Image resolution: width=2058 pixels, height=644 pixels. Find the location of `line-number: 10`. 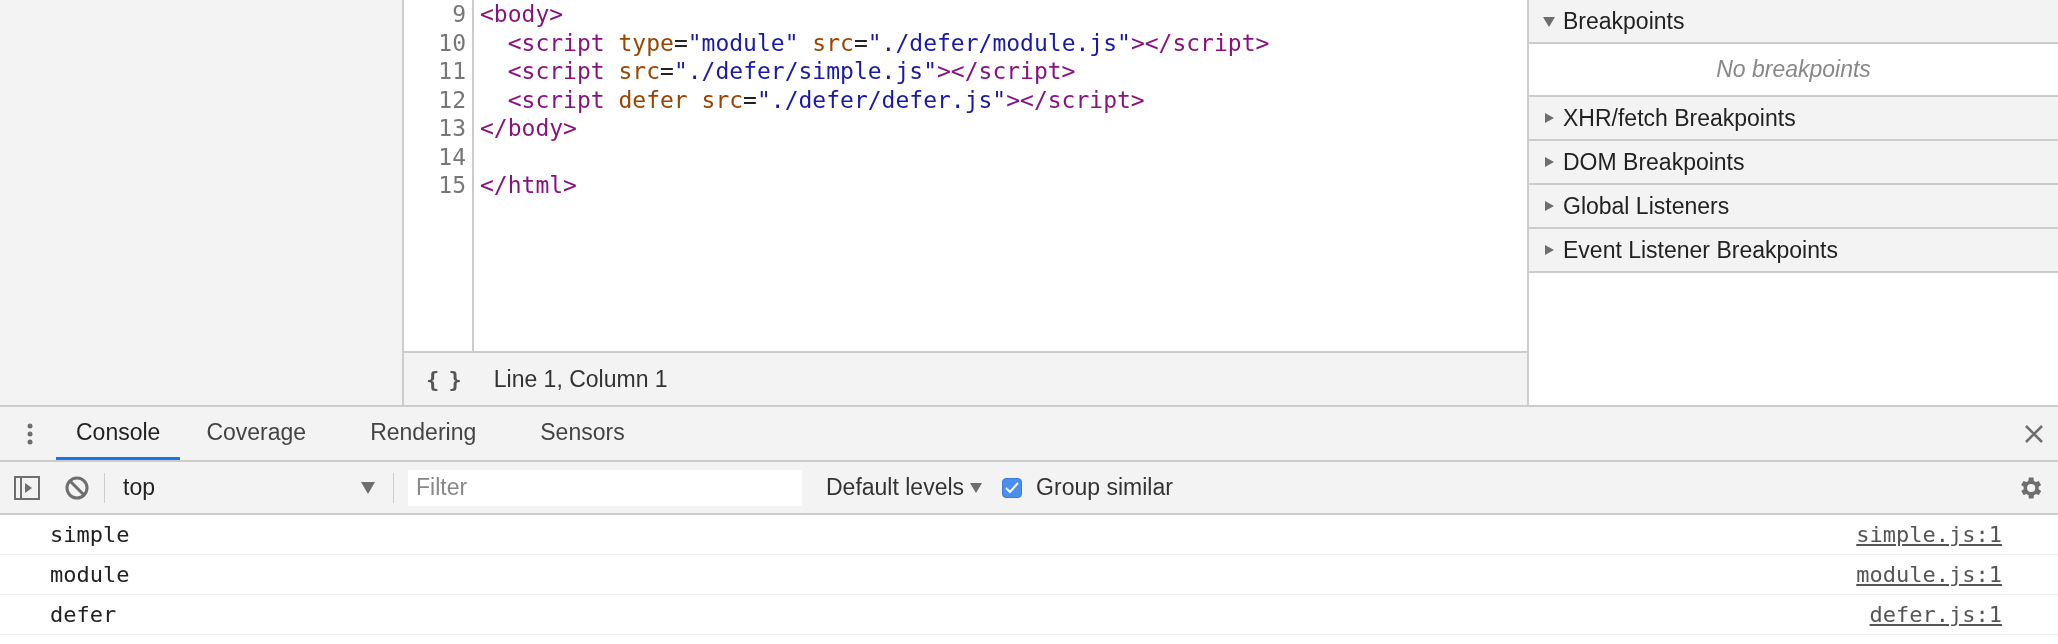

line-number: 10 is located at coordinates (452, 42).